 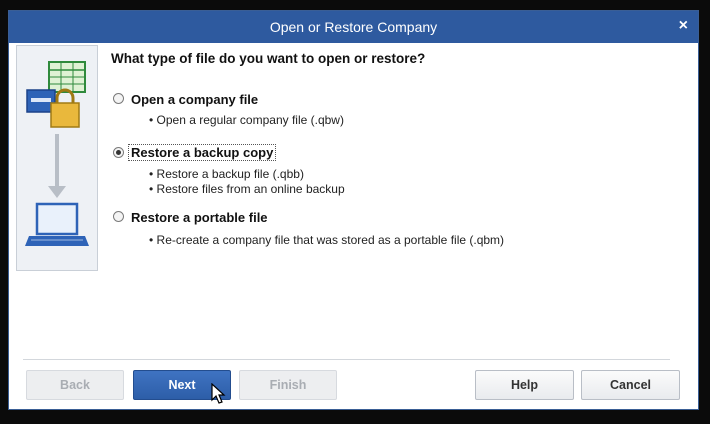 I want to click on option-description: • Restore files from an online backup, so click(x=247, y=189).